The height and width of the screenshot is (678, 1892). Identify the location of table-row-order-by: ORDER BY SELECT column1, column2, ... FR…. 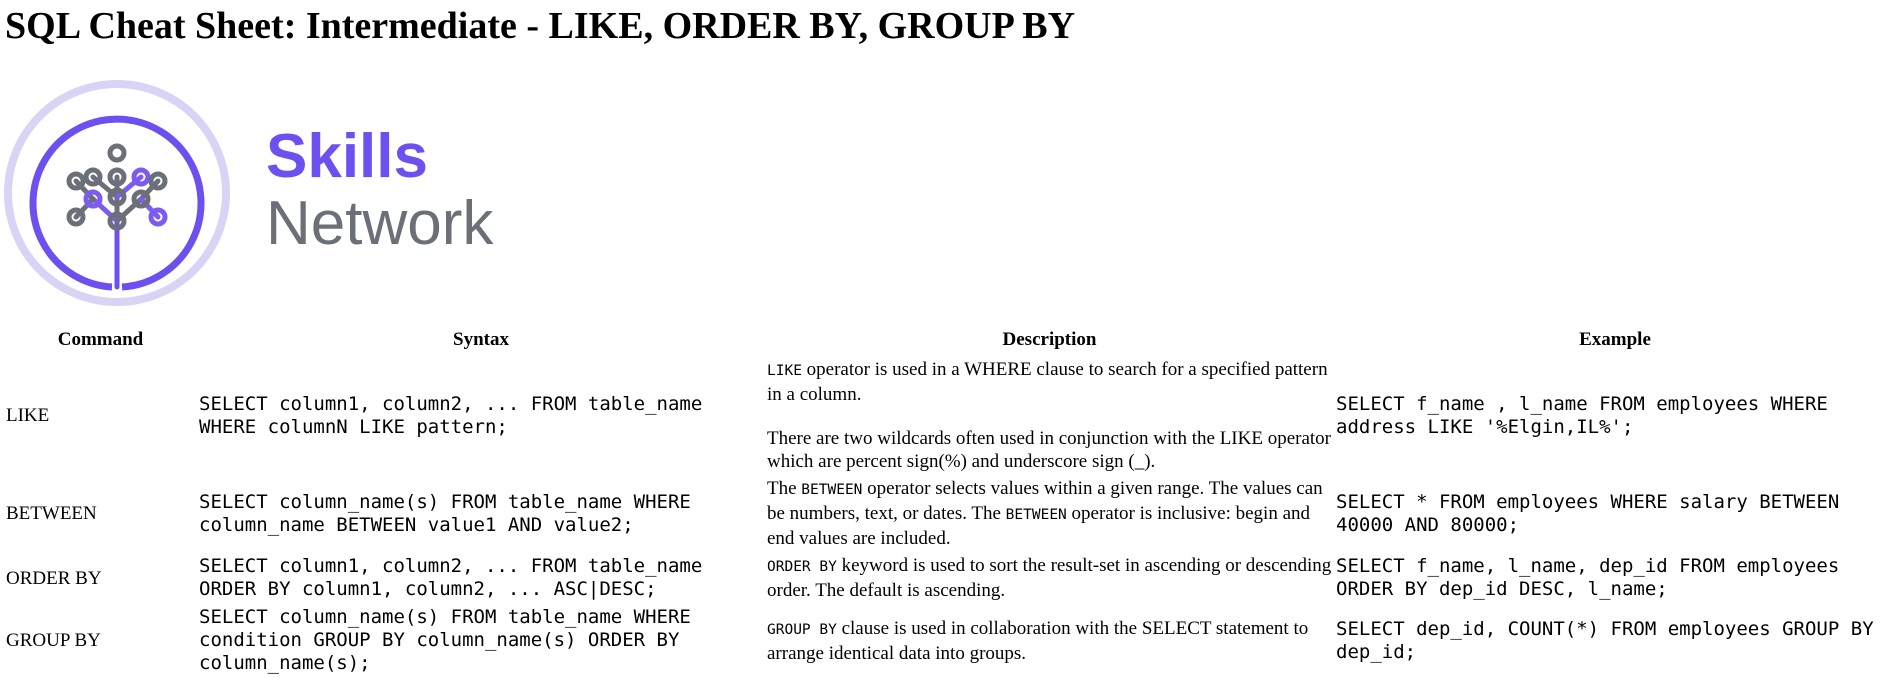
(948, 578).